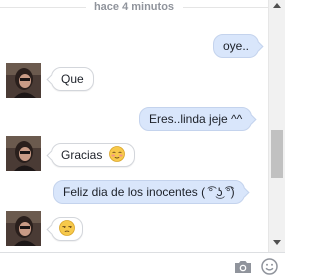 The image size is (320, 280). What do you see at coordinates (149, 192) in the screenshot?
I see `message-text: Feliz dia de los inocentes ( ͡° ͜ʖ ͡°)` at bounding box center [149, 192].